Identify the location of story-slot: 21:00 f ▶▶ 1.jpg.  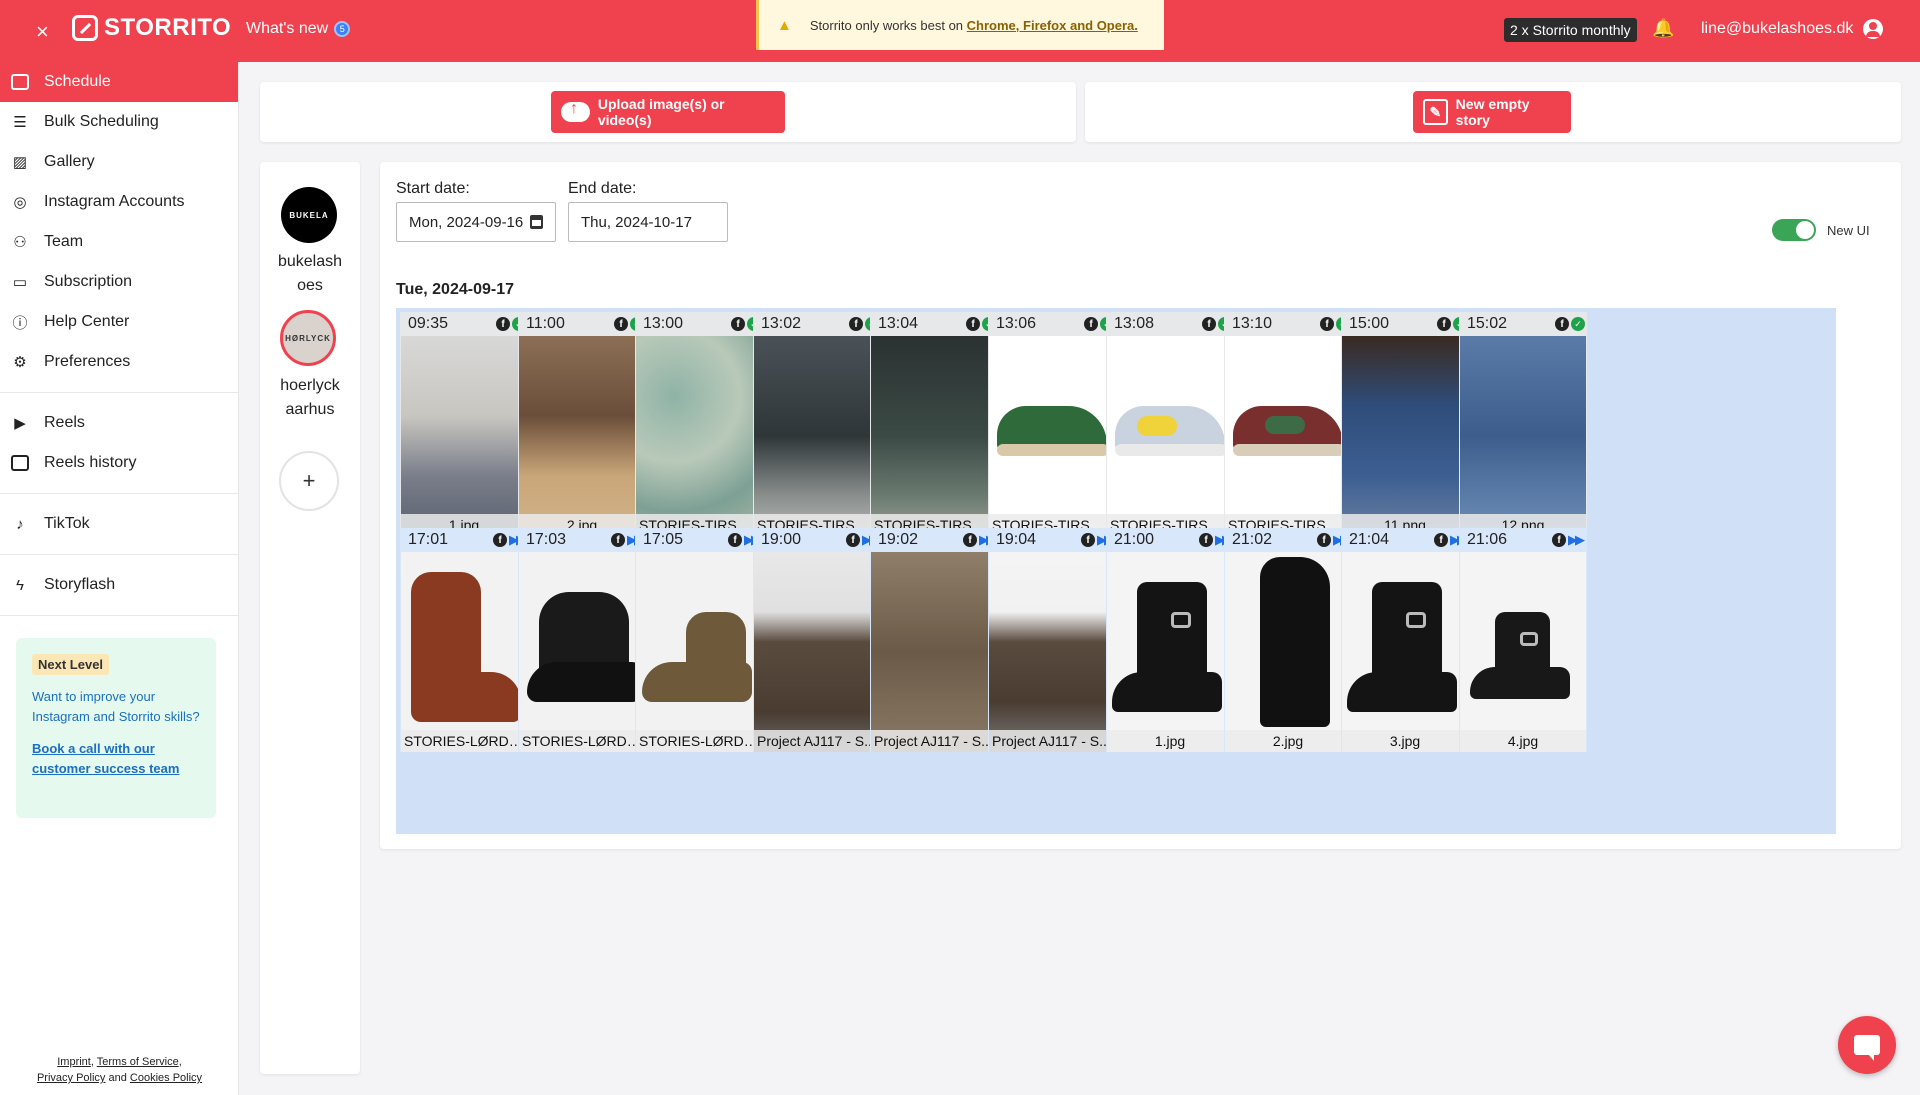
(1170, 640).